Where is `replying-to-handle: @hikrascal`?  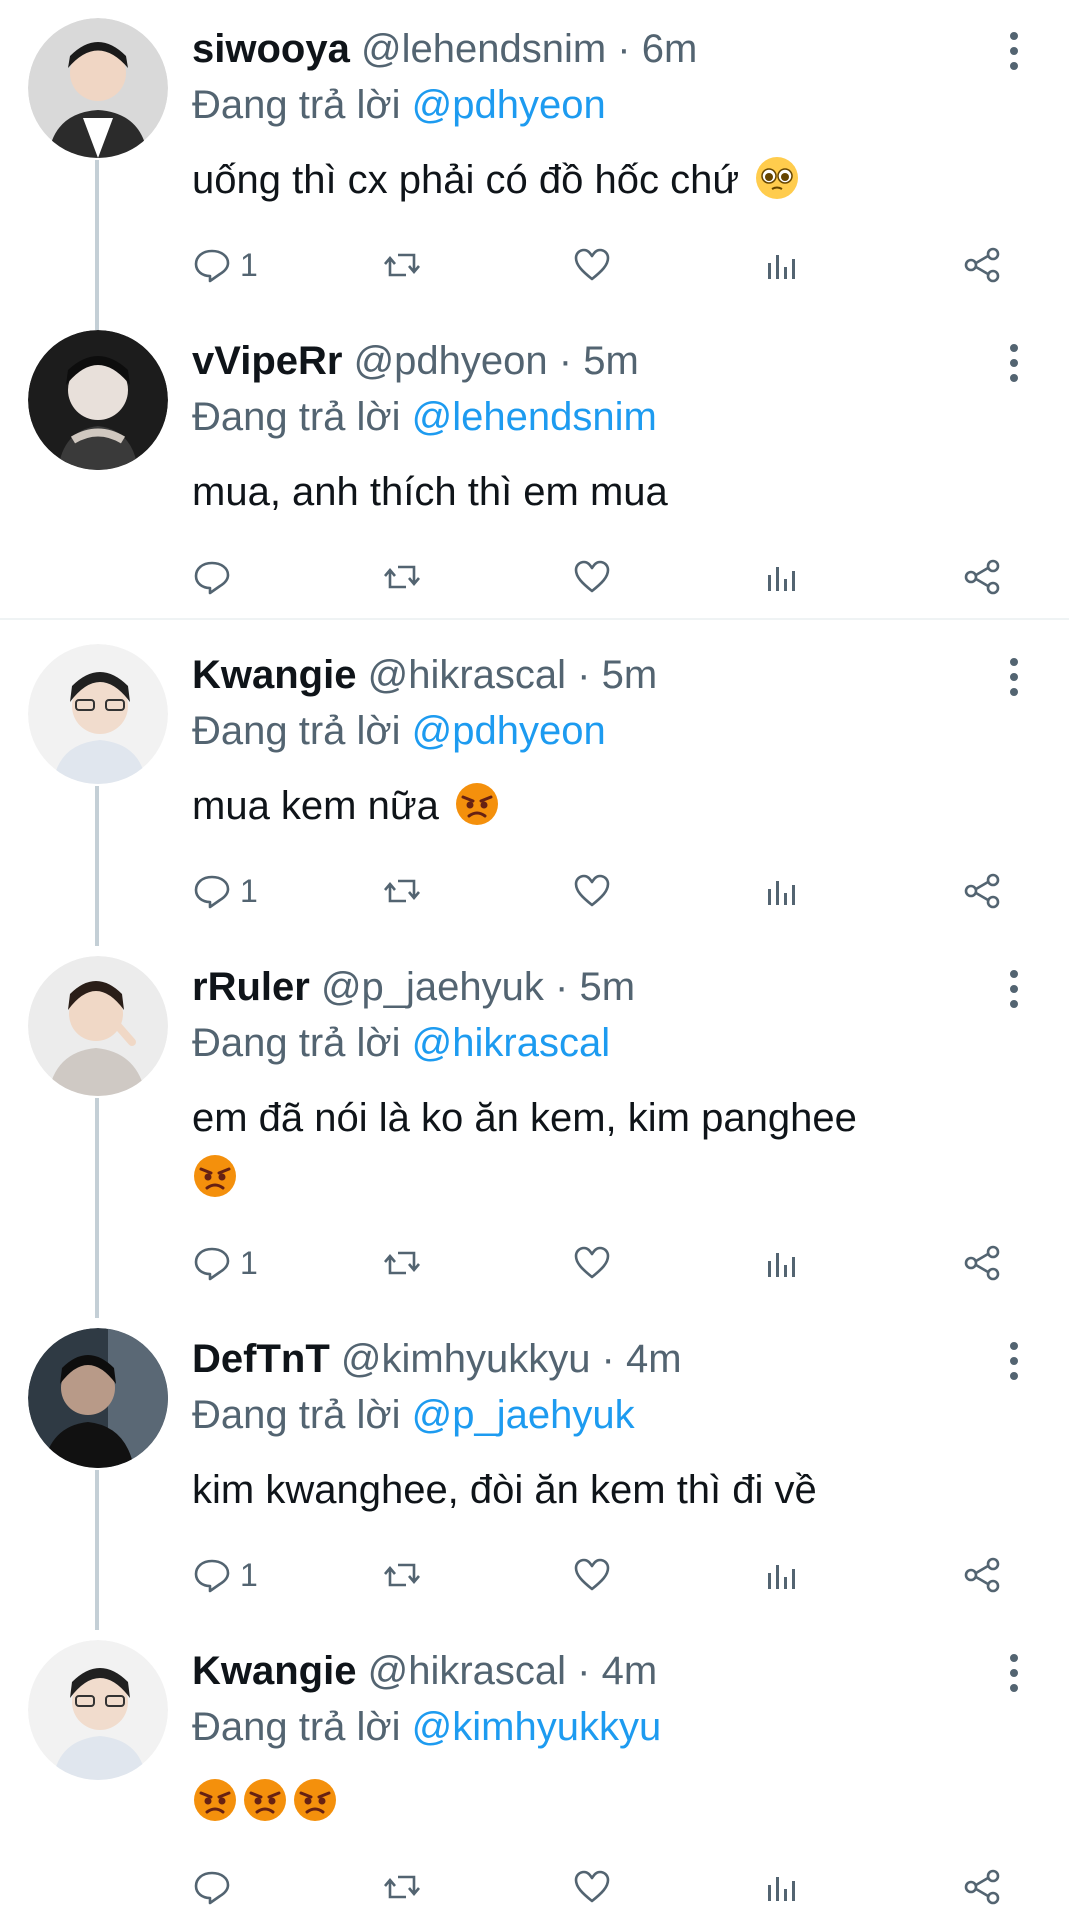
replying-to-handle: @hikrascal is located at coordinates (511, 1043).